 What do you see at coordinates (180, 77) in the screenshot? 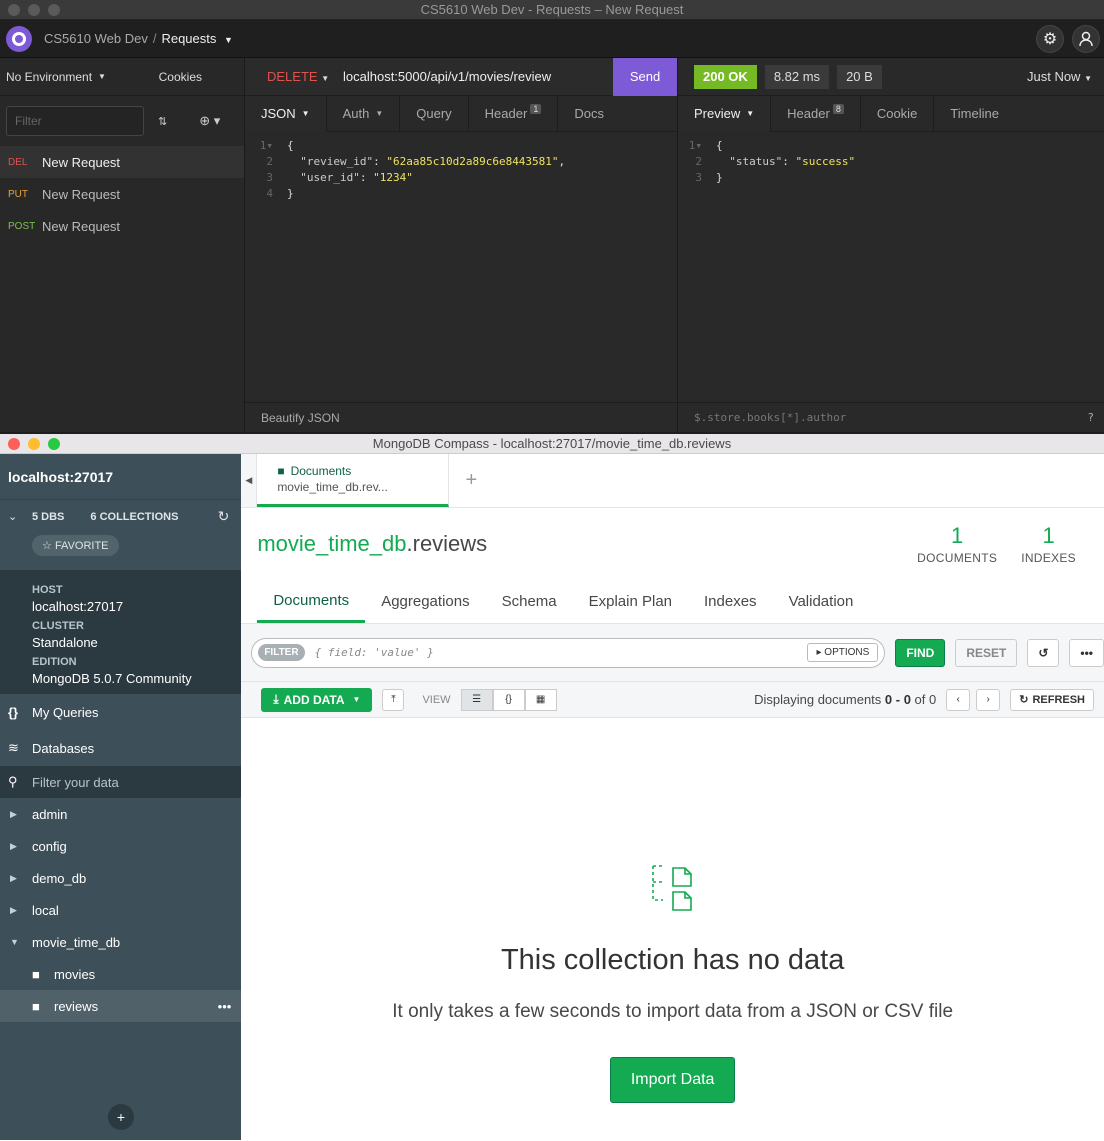
I see `cookies-button: Cookies` at bounding box center [180, 77].